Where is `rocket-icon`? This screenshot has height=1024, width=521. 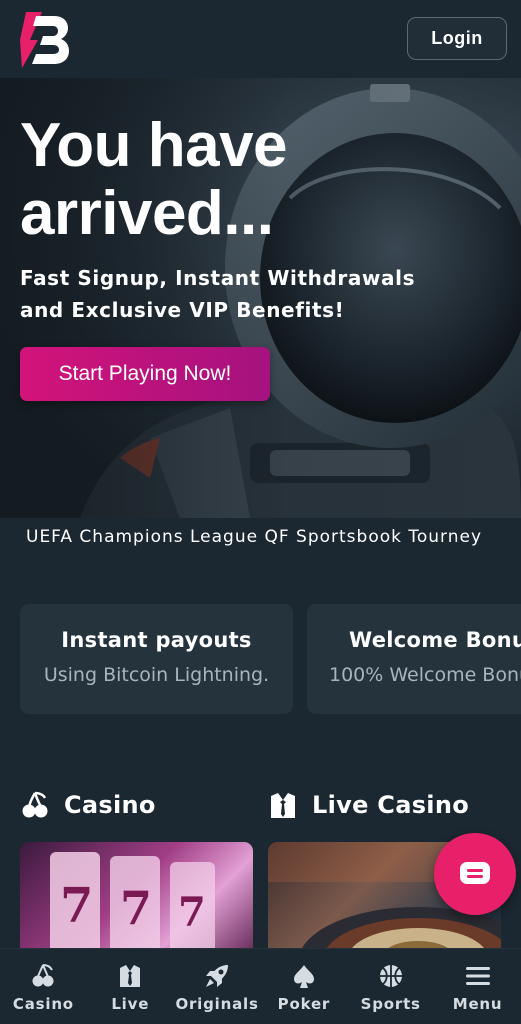 rocket-icon is located at coordinates (217, 976).